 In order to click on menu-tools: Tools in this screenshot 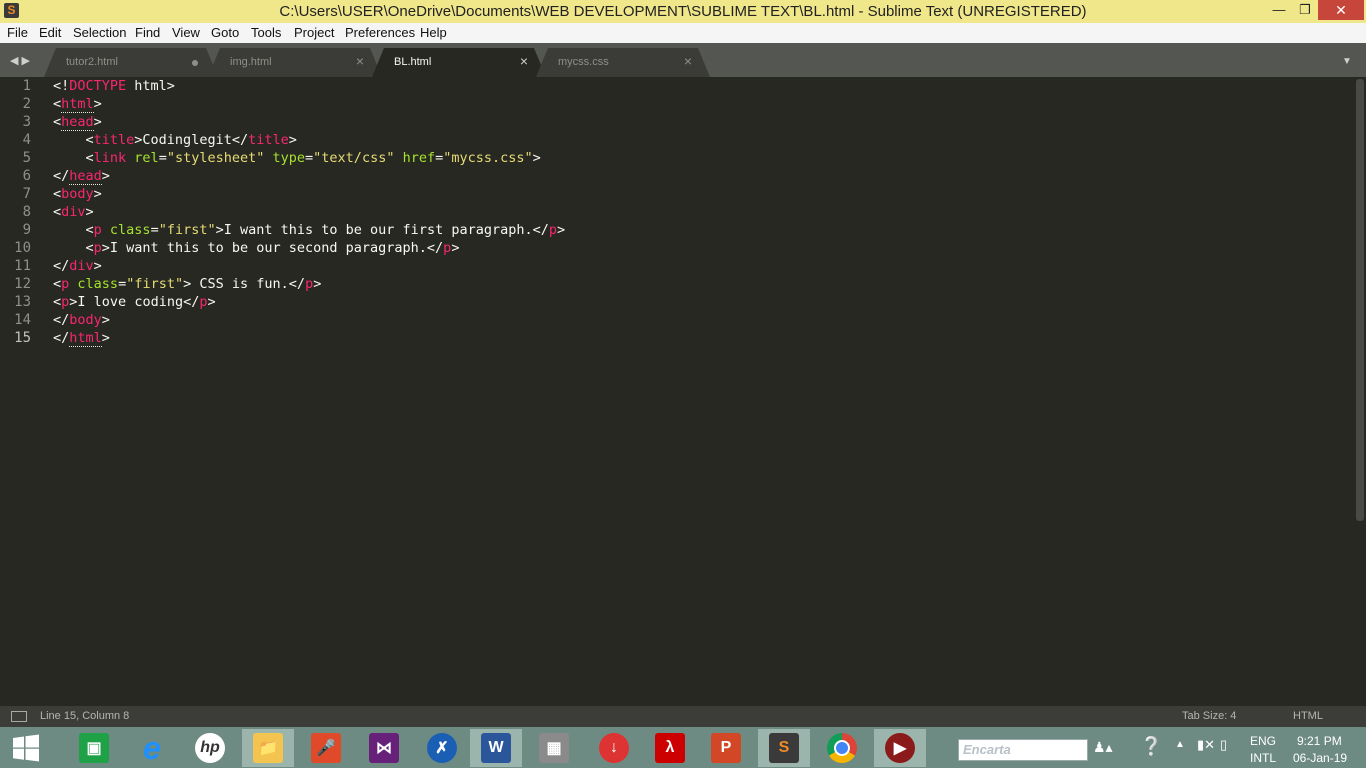, I will do `click(266, 32)`.